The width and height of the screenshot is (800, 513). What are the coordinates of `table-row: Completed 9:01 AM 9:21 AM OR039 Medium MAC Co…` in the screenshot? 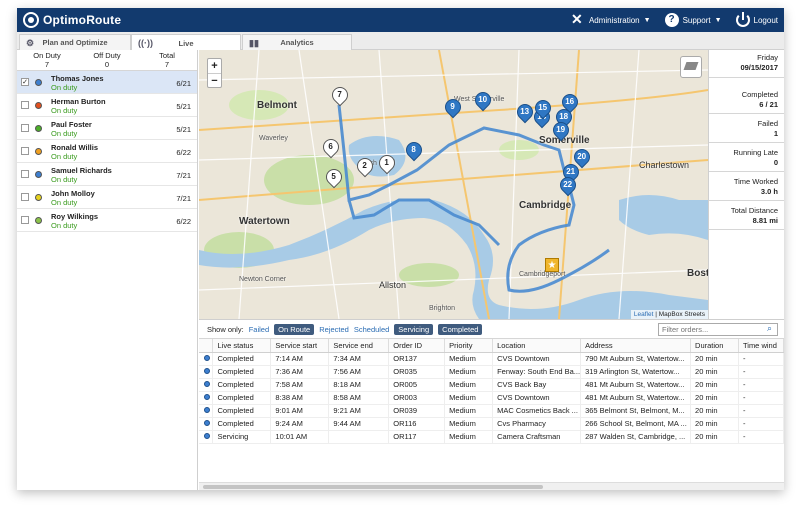 It's located at (491, 411).